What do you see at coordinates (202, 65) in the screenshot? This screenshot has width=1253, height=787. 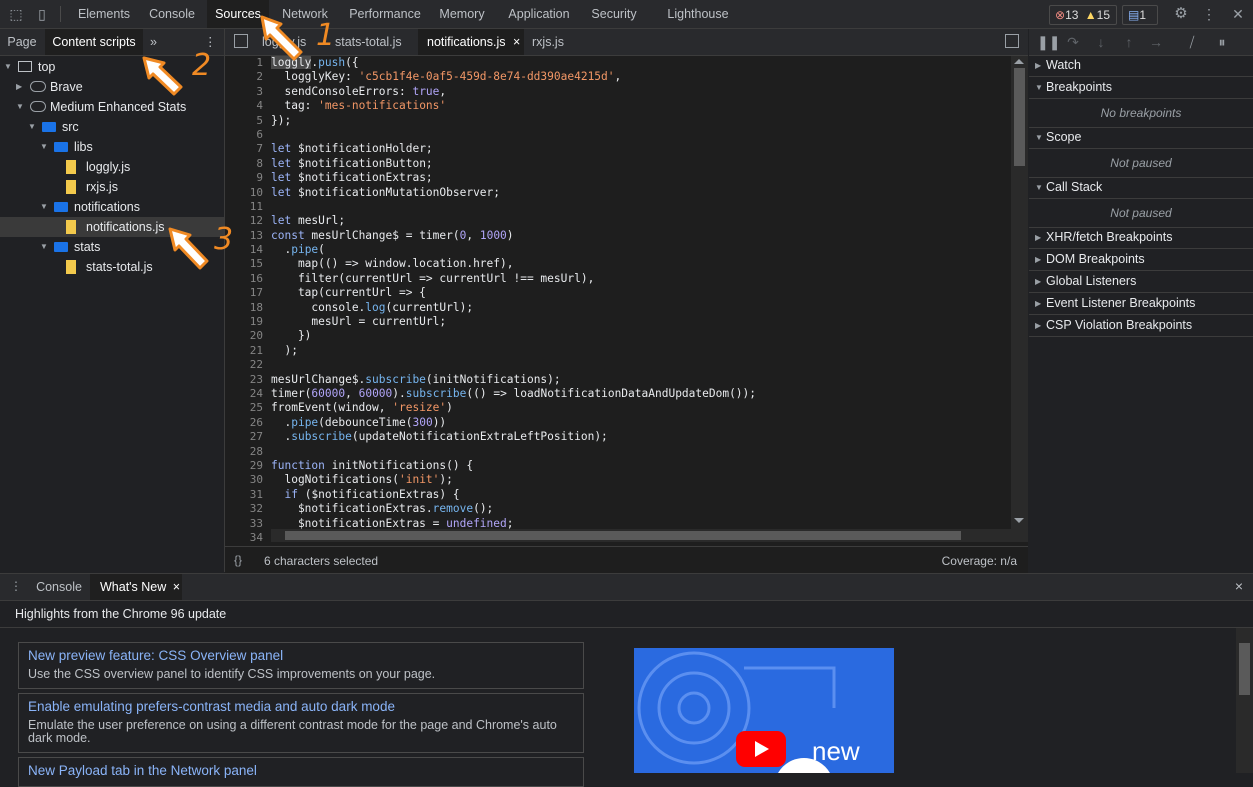 I see `annotation-number-2: 2` at bounding box center [202, 65].